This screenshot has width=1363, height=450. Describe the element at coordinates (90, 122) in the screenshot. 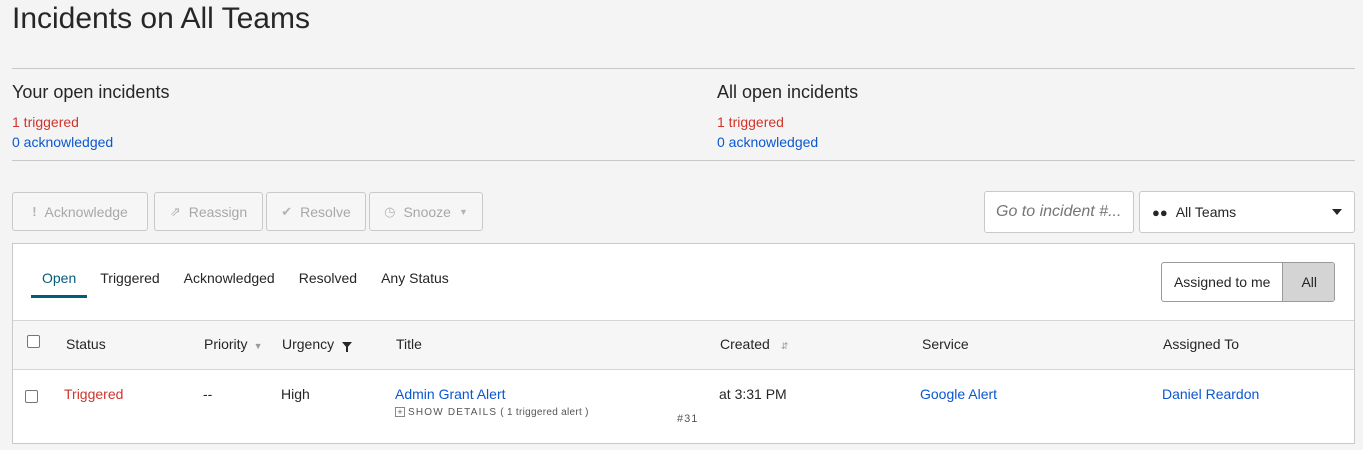

I see `your-triggered-link: 1 triggered` at that location.